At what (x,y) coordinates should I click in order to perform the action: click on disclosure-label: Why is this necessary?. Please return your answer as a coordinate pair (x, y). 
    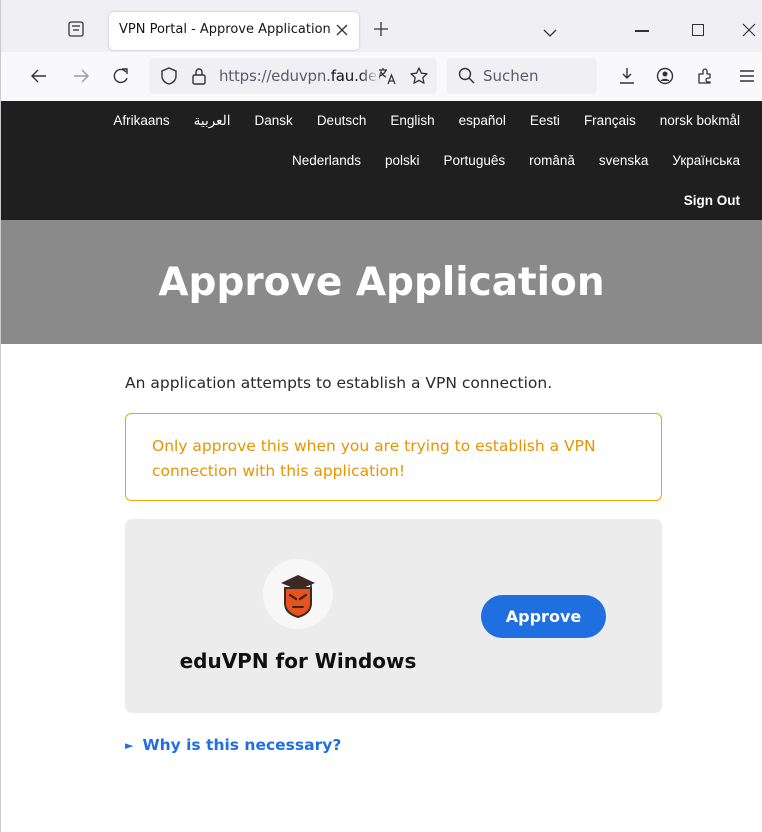
    Looking at the image, I should click on (242, 745).